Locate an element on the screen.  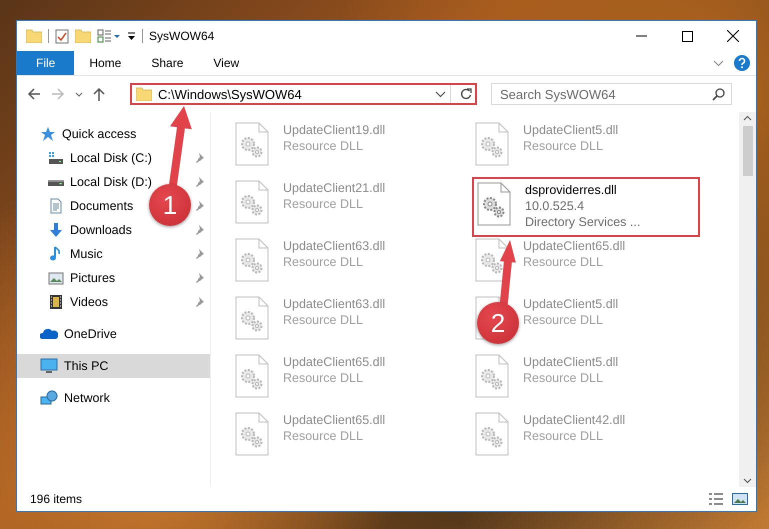
network-icon is located at coordinates (49, 398).